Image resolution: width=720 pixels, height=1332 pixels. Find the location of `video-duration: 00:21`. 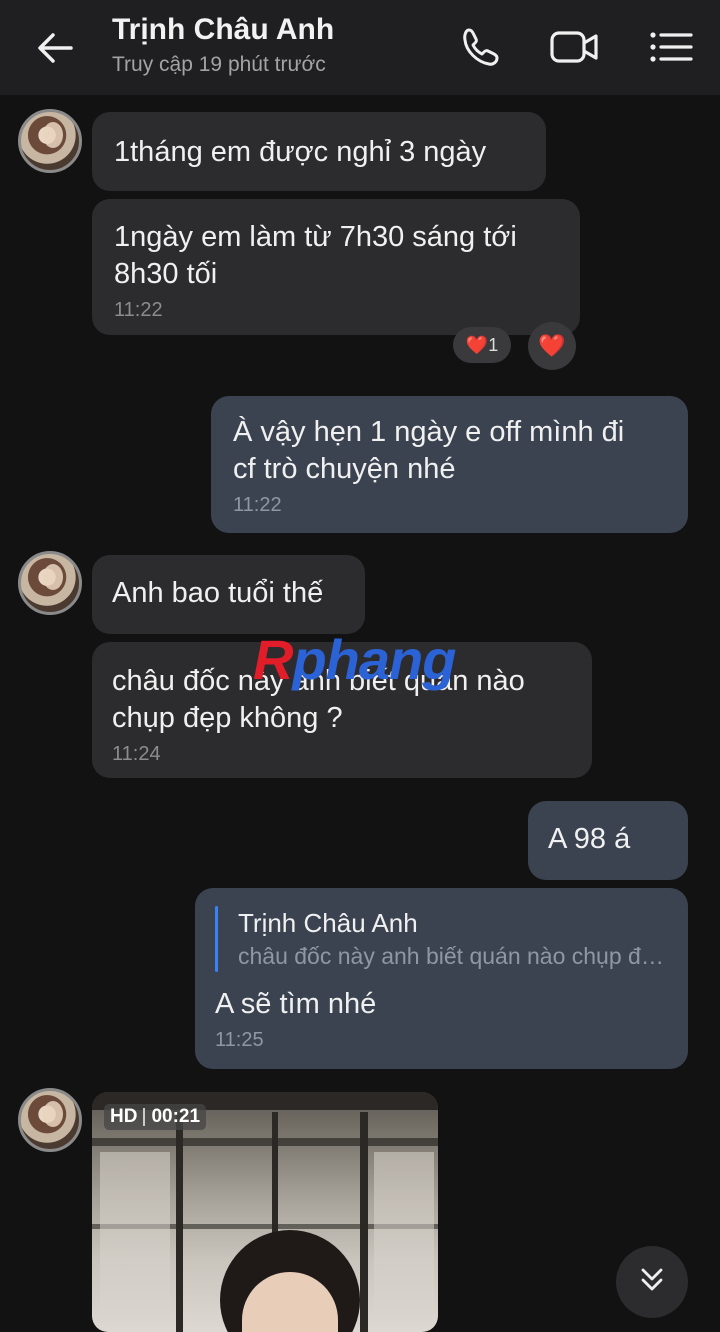

video-duration: 00:21 is located at coordinates (176, 1116).